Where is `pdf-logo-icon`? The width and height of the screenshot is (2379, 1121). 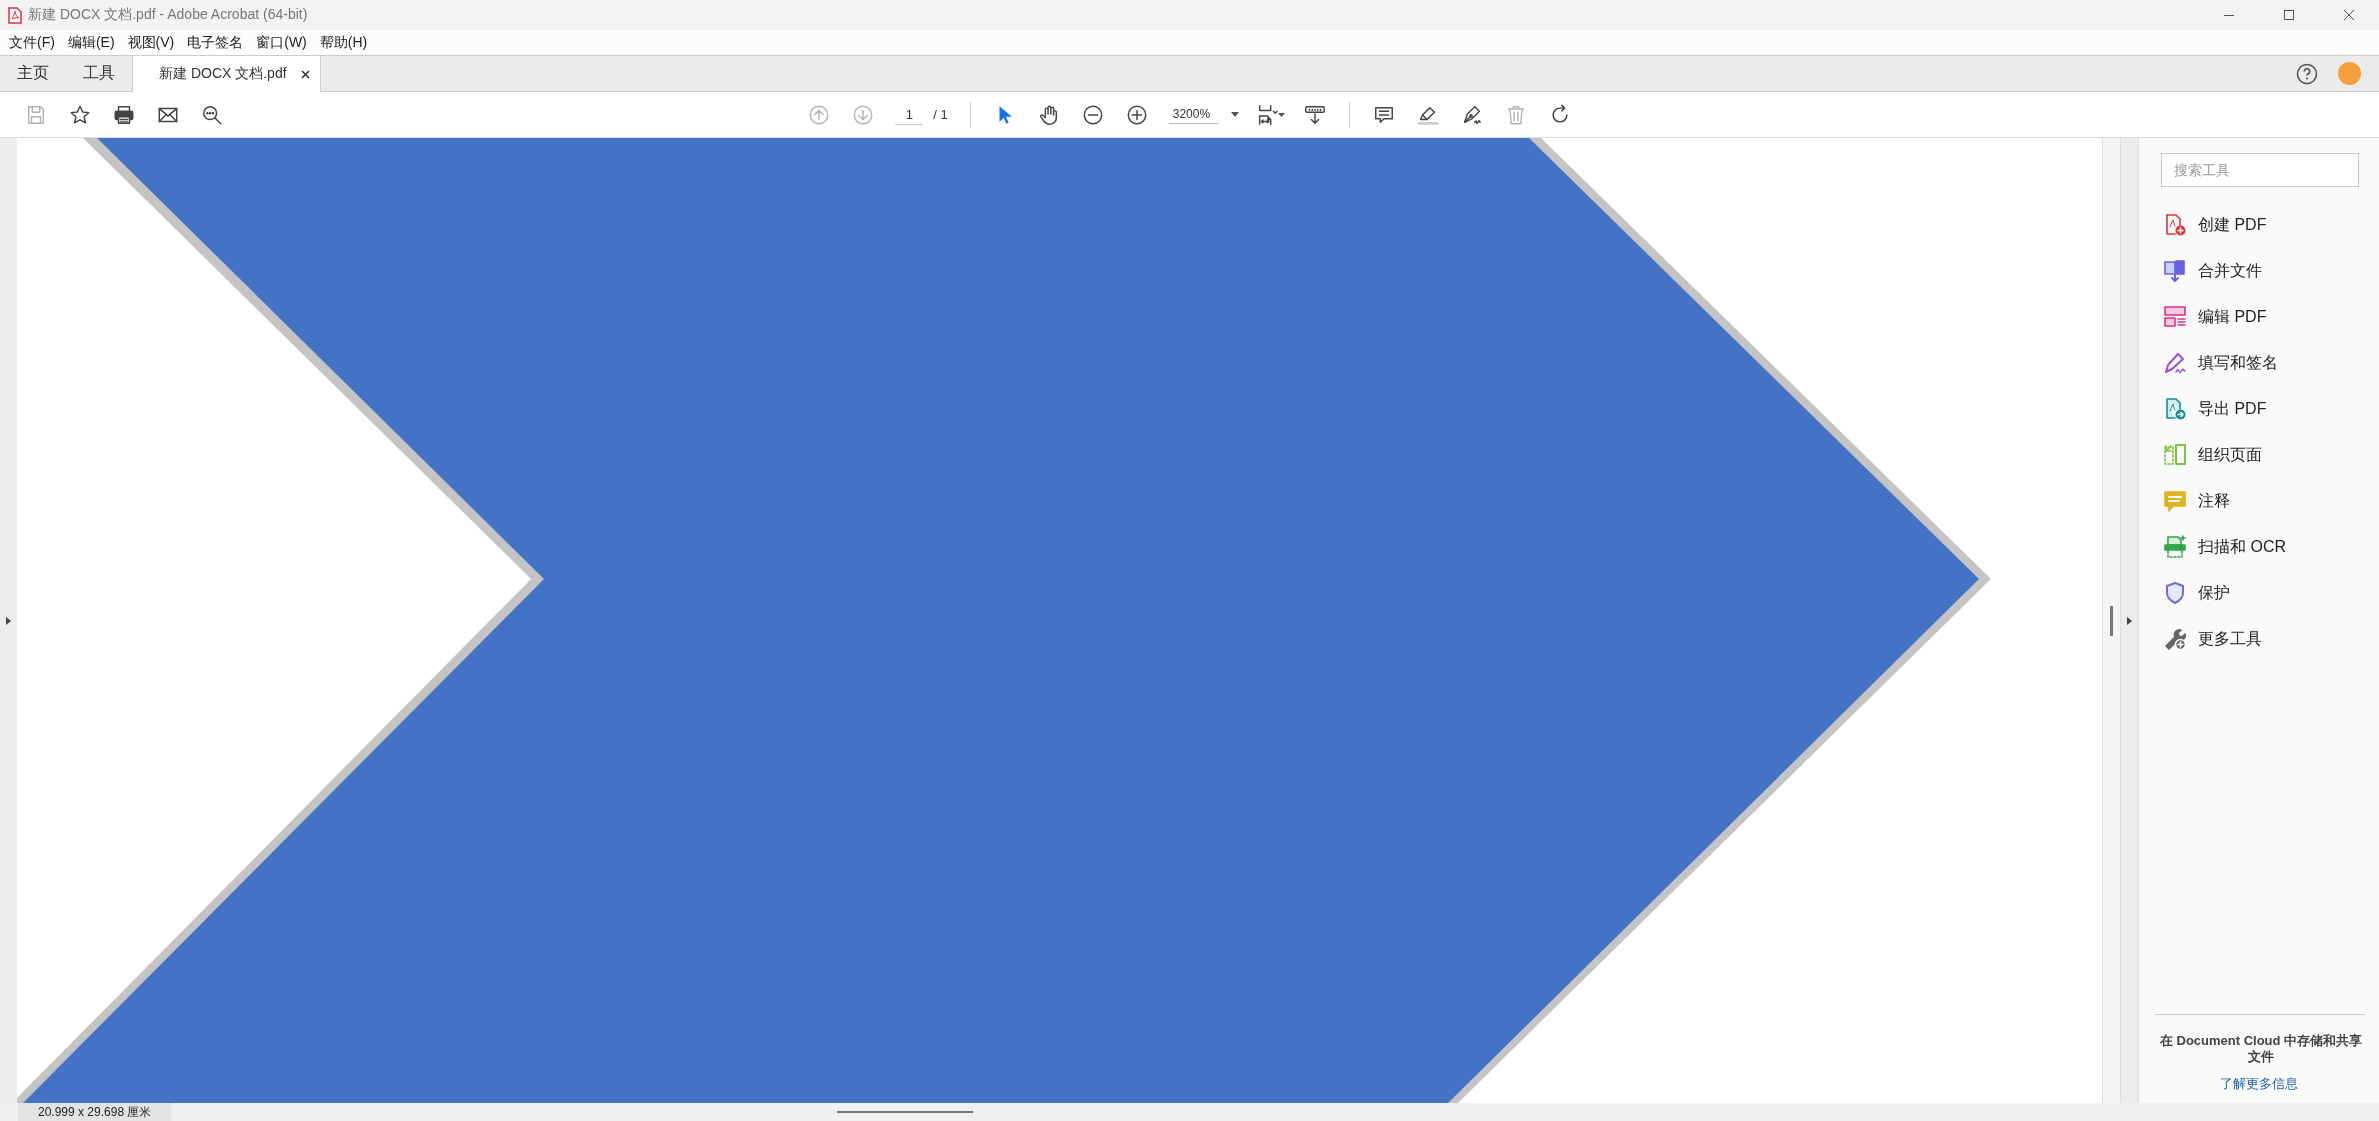 pdf-logo-icon is located at coordinates (15, 15).